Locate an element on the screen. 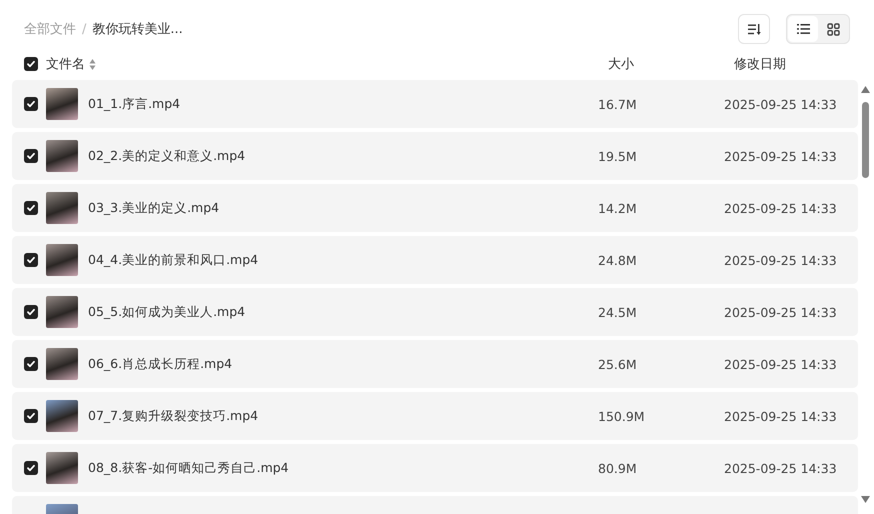 Image resolution: width=874 pixels, height=514 pixels. file-name: 01_1.序言.mp4 is located at coordinates (135, 104).